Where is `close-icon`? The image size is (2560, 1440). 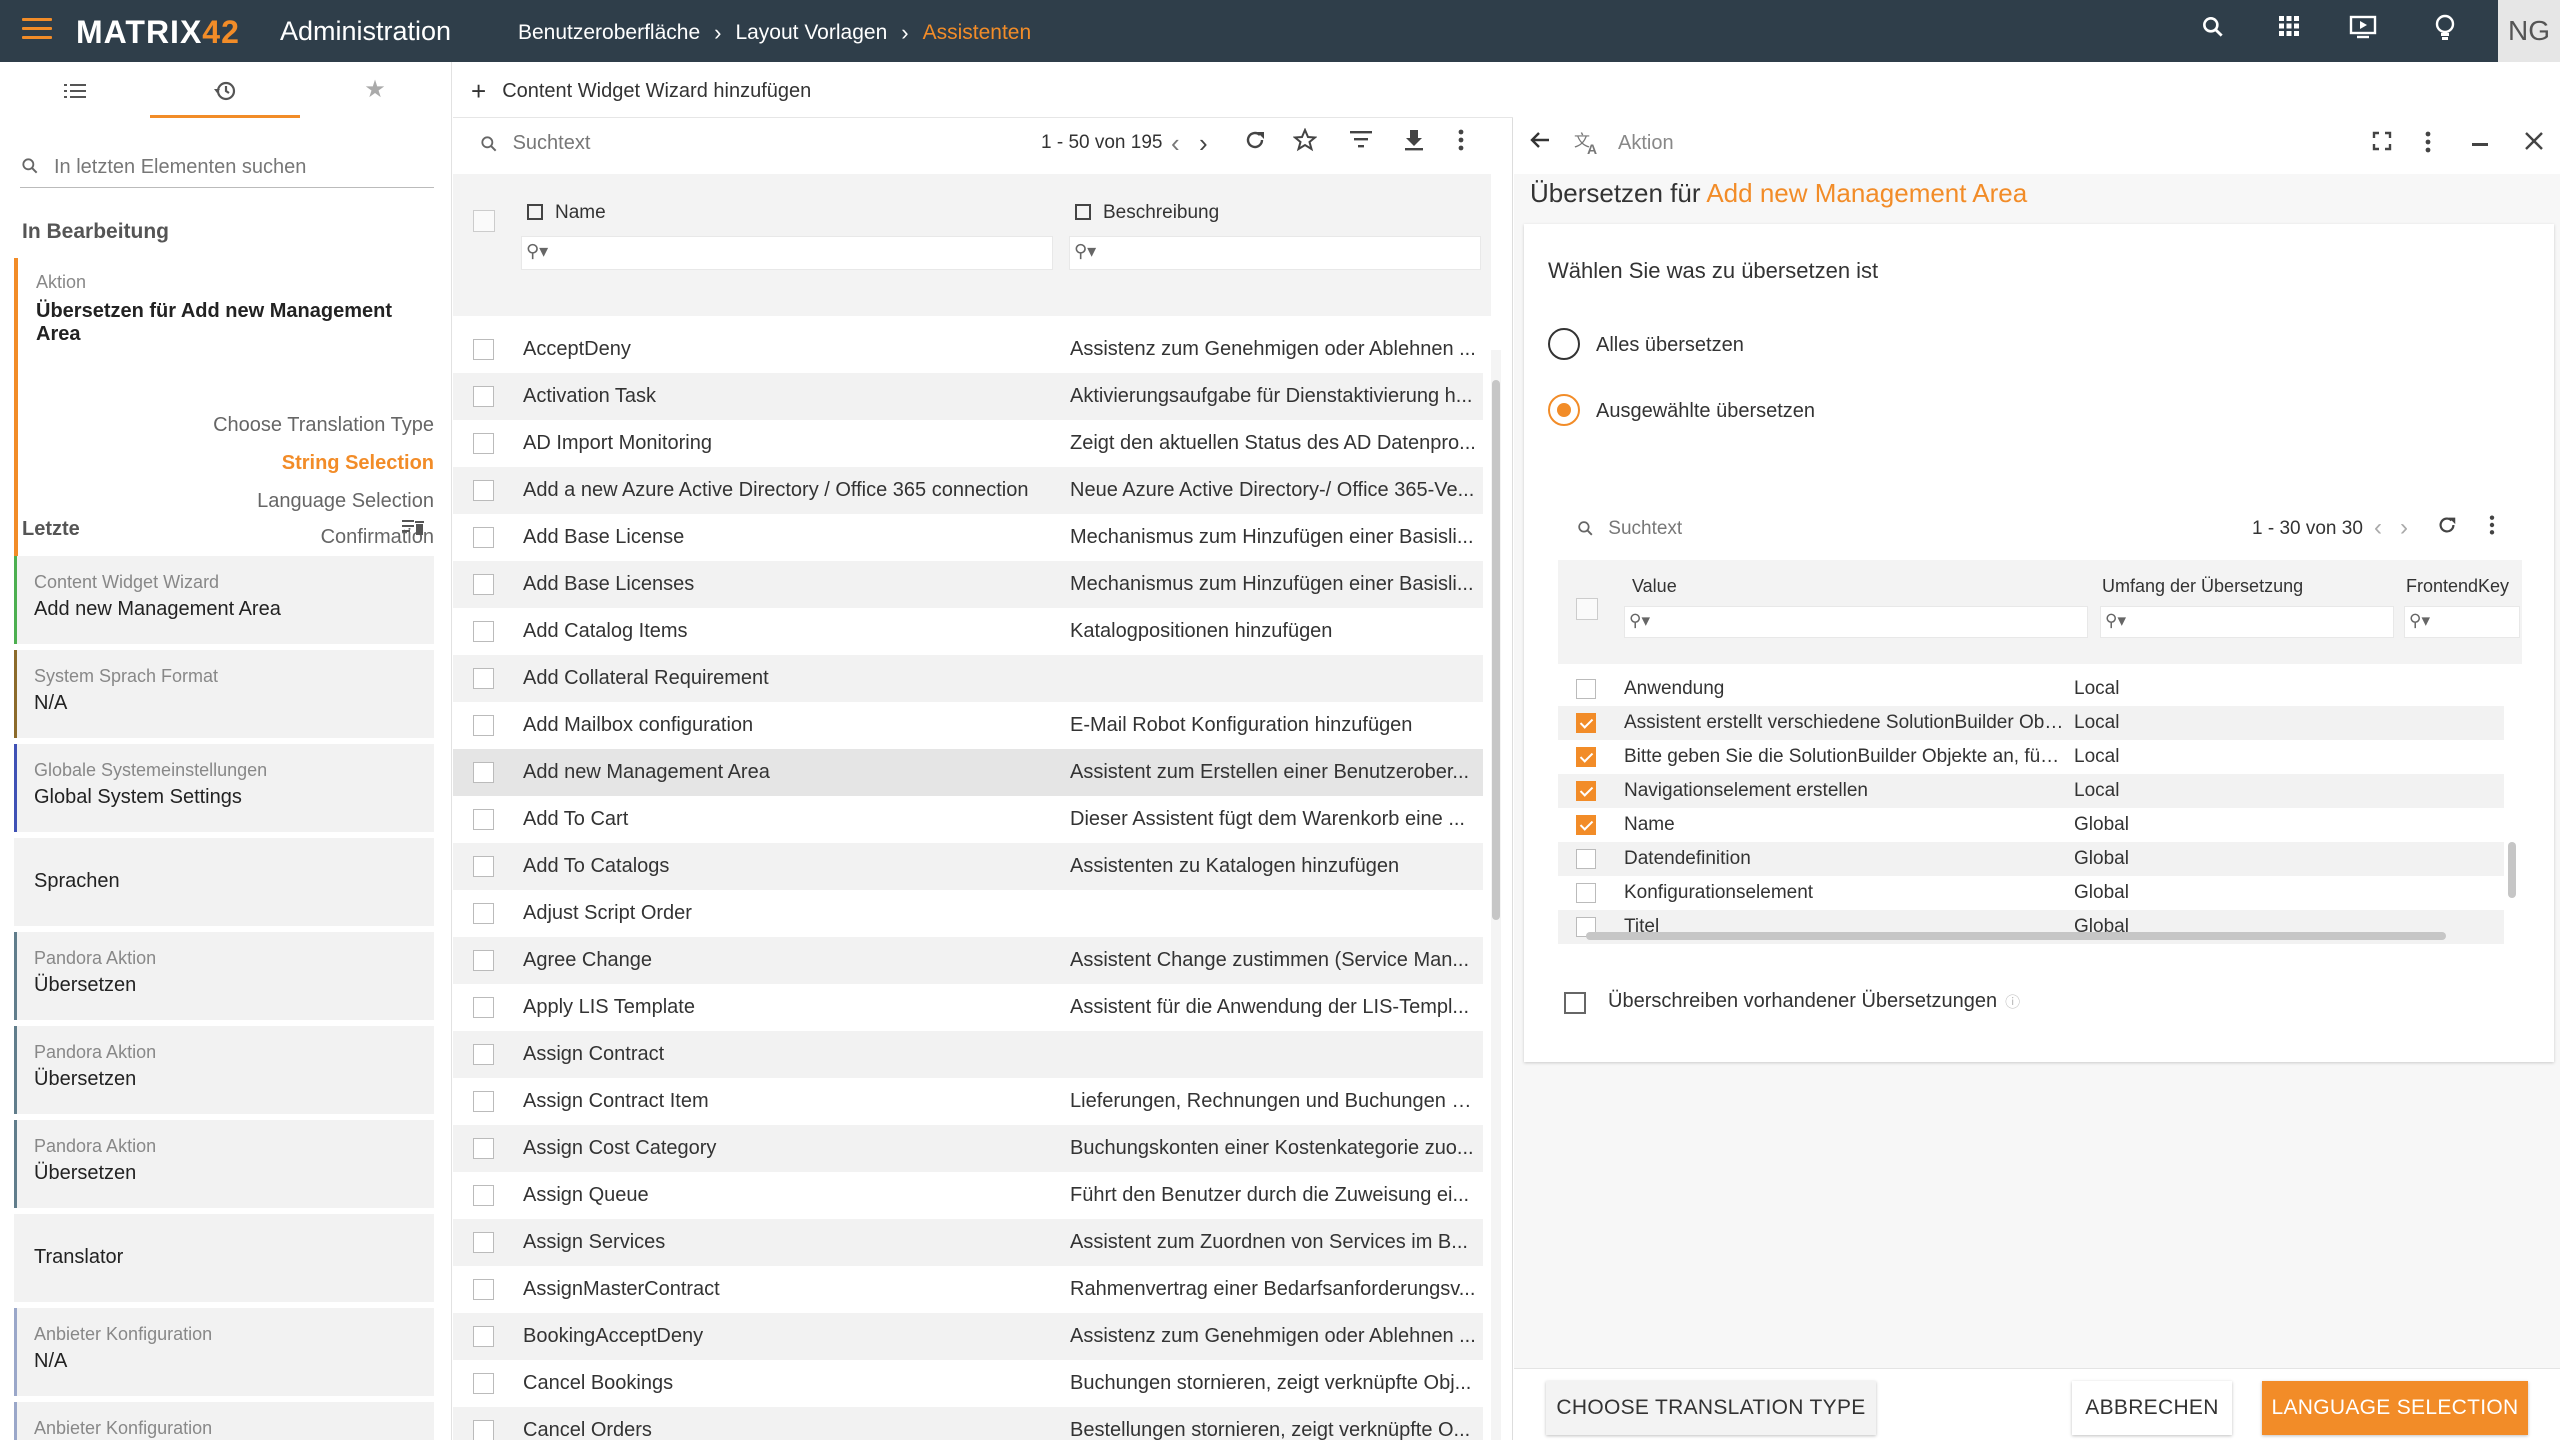 close-icon is located at coordinates (2534, 144).